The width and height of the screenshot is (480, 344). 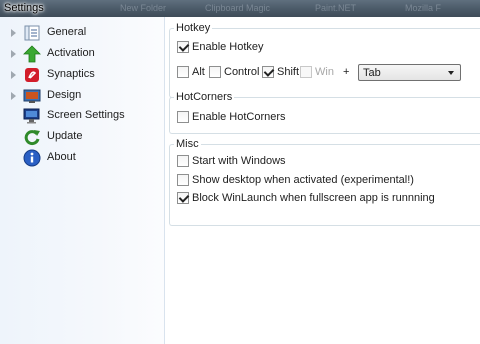 What do you see at coordinates (32, 54) in the screenshot?
I see `green-arrow-up-icon` at bounding box center [32, 54].